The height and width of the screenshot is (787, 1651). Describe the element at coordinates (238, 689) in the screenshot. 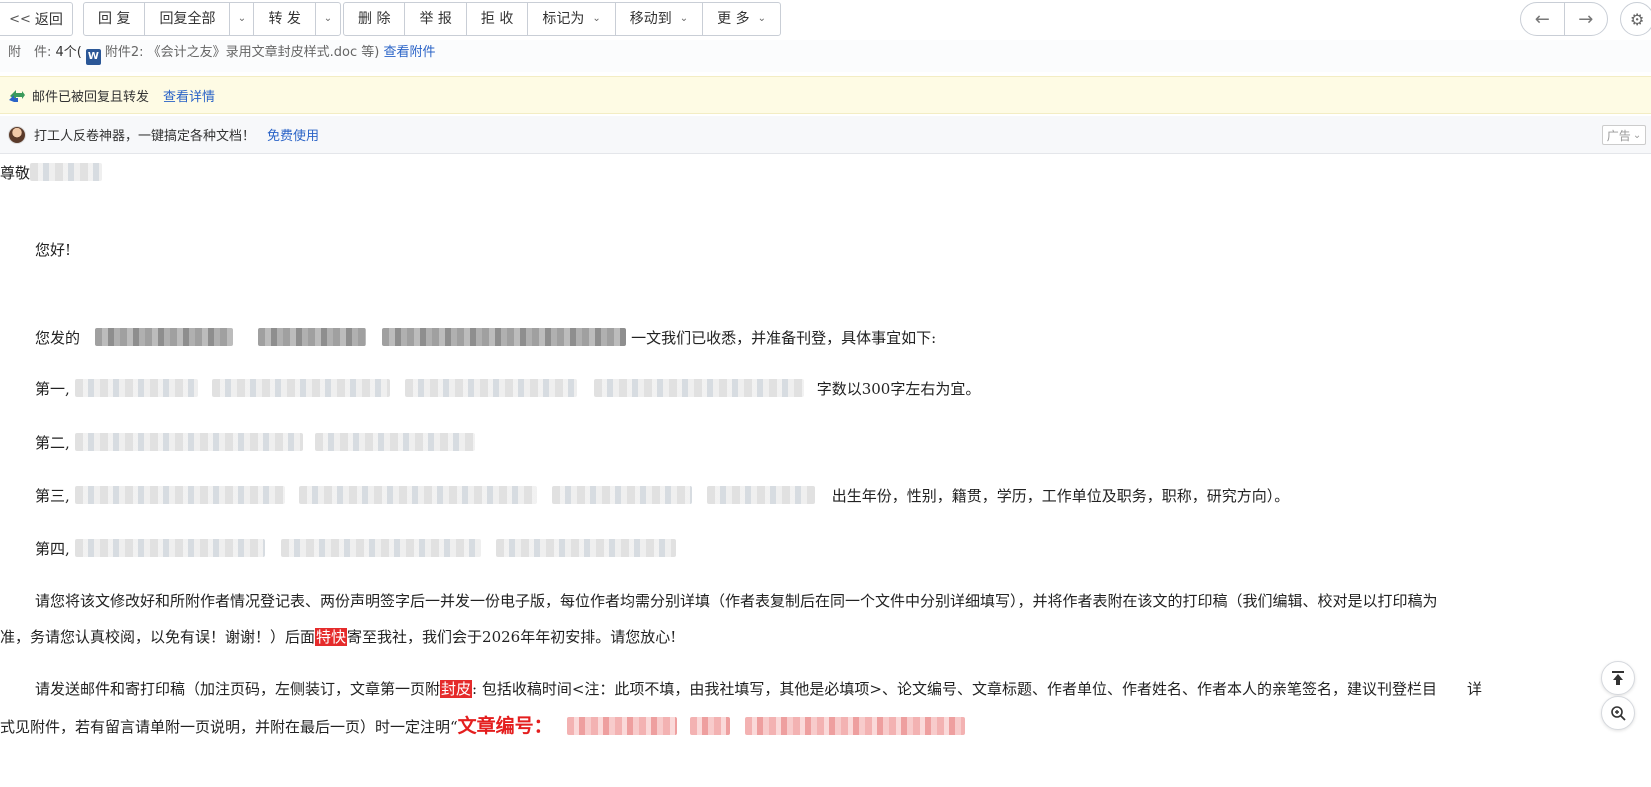

I see `mailing-text: 请发送邮件和寄打印稿（加注页码，左侧装订，文章第一页附` at that location.